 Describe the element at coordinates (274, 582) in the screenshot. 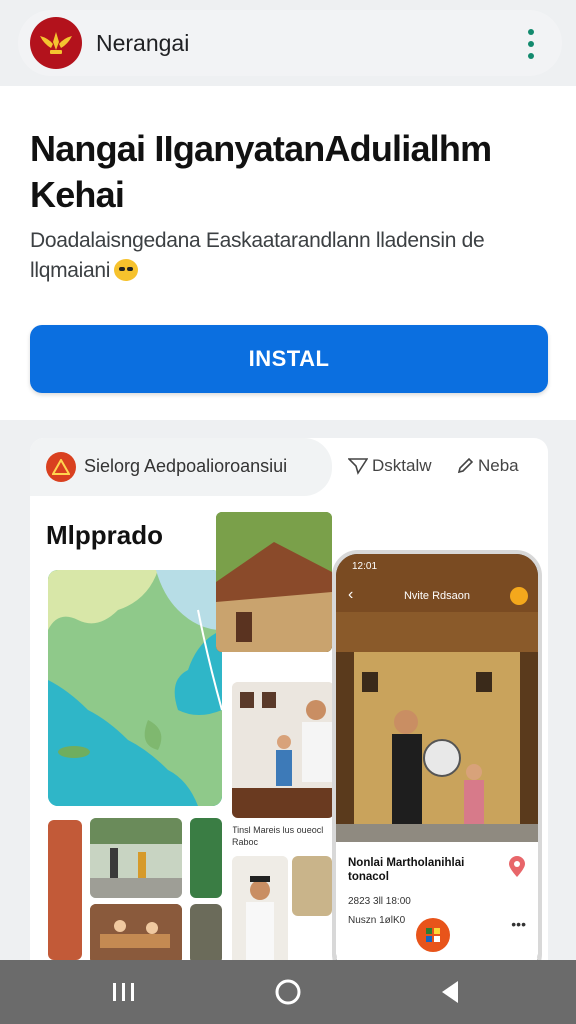

I see `house-photo` at that location.